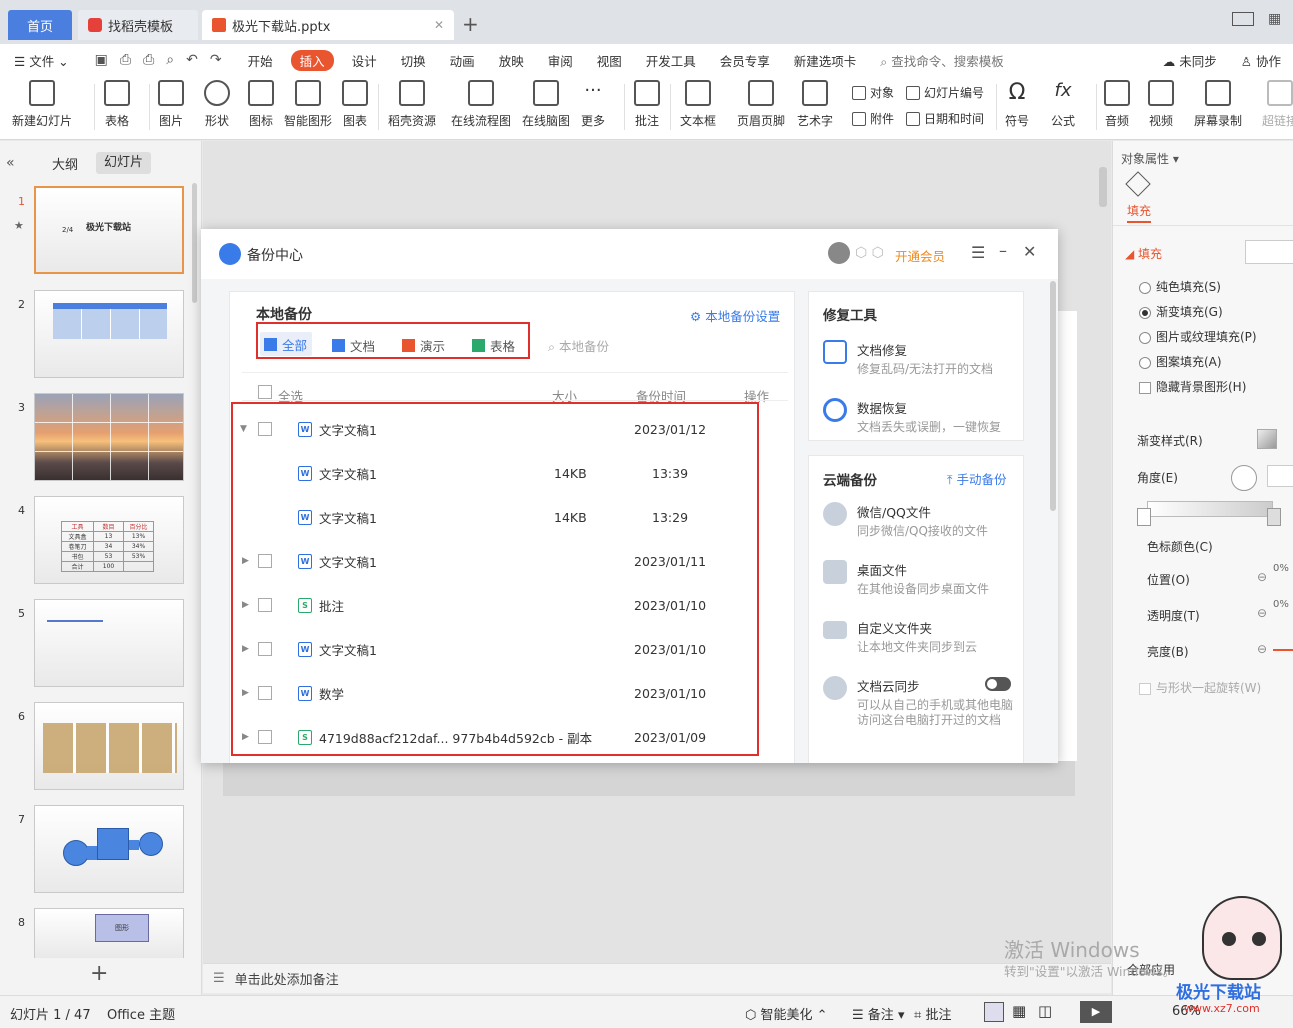 The height and width of the screenshot is (1028, 1293). I want to click on data-recovery-item: 数据恢复 文档丢失或误删，一键恢复, so click(912, 416).